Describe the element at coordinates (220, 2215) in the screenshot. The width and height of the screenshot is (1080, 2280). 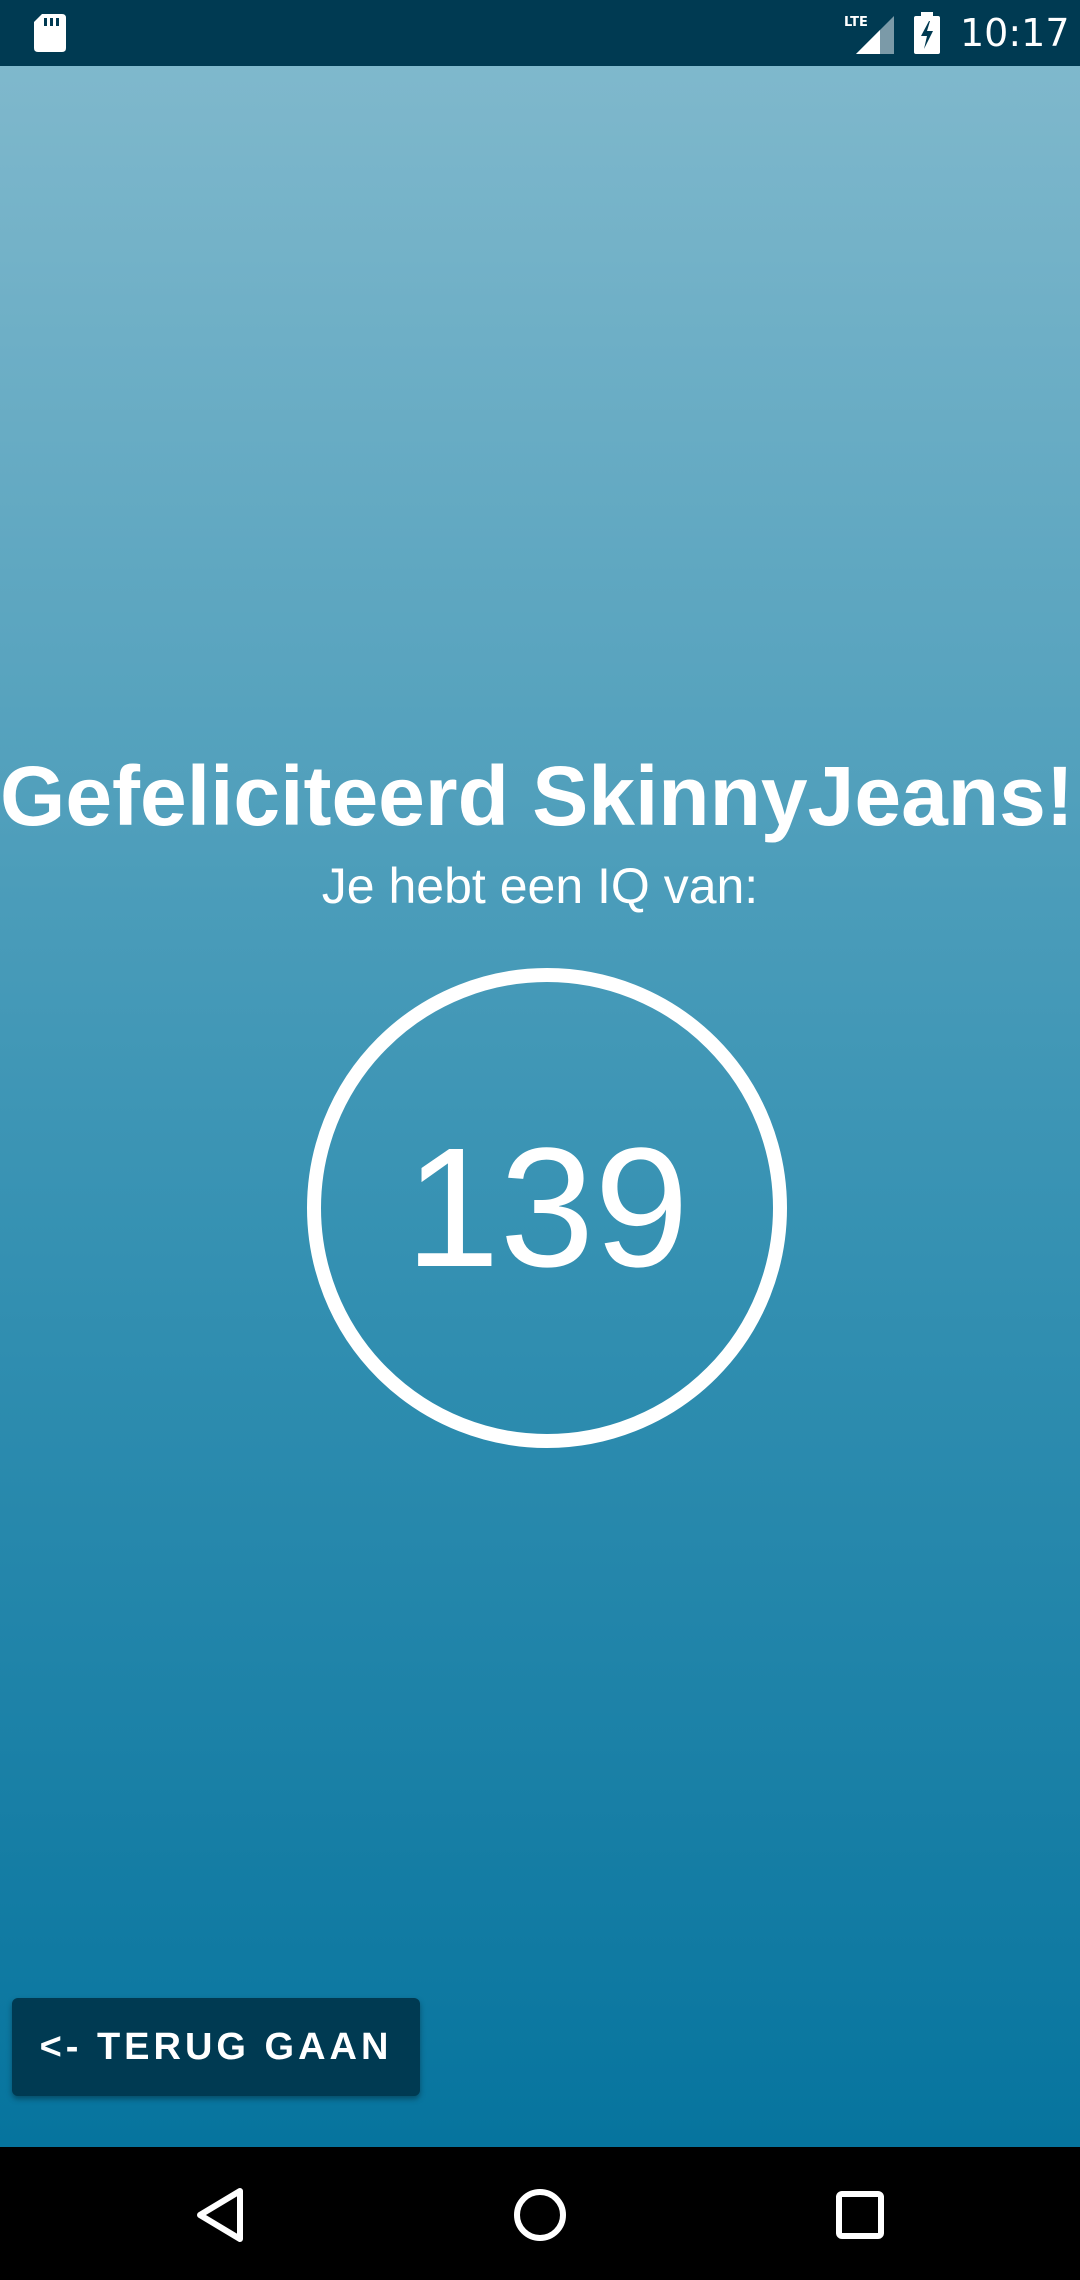
I see `back-icon` at that location.